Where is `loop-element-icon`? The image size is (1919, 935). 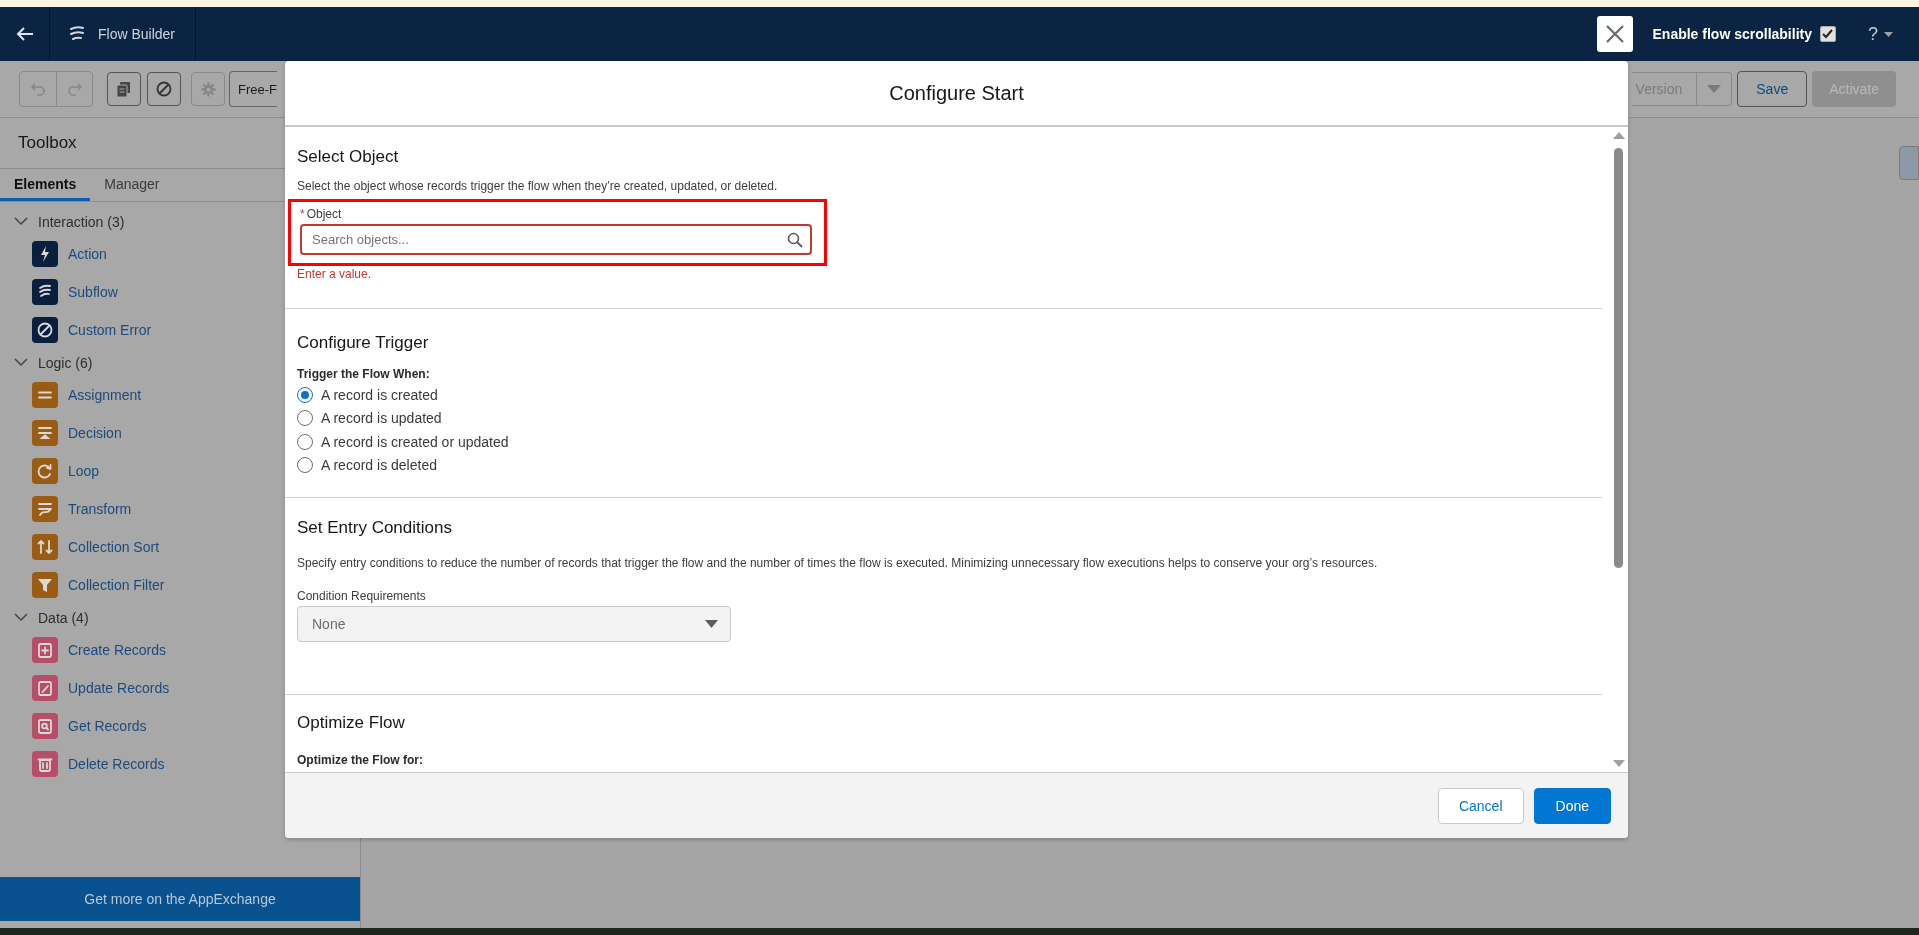
loop-element-icon is located at coordinates (45, 471).